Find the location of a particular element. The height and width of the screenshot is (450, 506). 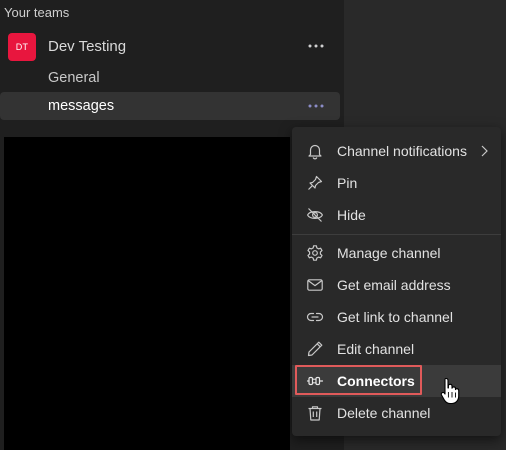

menu-item-label: Delete channel is located at coordinates (384, 413).